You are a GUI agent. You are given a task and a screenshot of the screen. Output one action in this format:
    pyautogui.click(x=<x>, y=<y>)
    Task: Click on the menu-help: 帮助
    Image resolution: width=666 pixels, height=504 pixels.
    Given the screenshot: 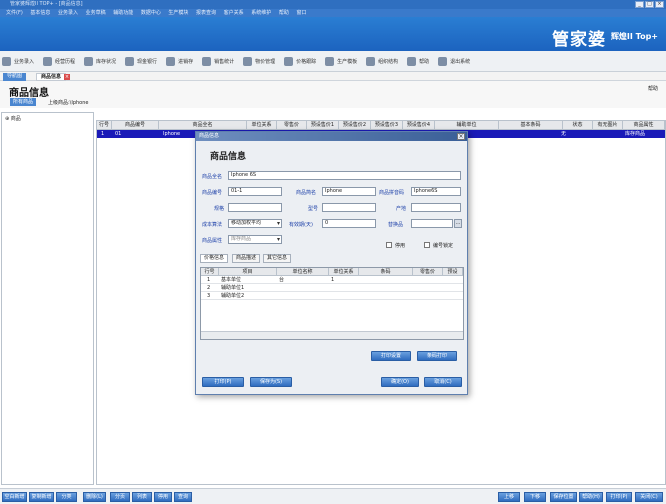 What is the action you would take?
    pyautogui.click(x=284, y=13)
    